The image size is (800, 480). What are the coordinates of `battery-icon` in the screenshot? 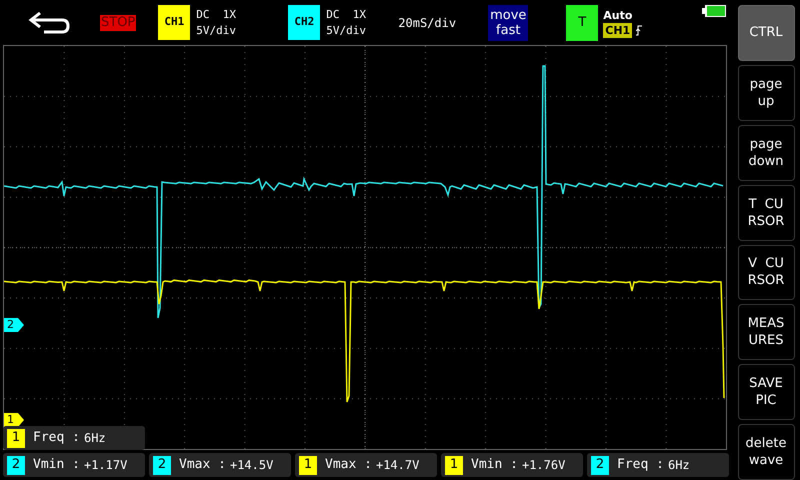 It's located at (714, 11).